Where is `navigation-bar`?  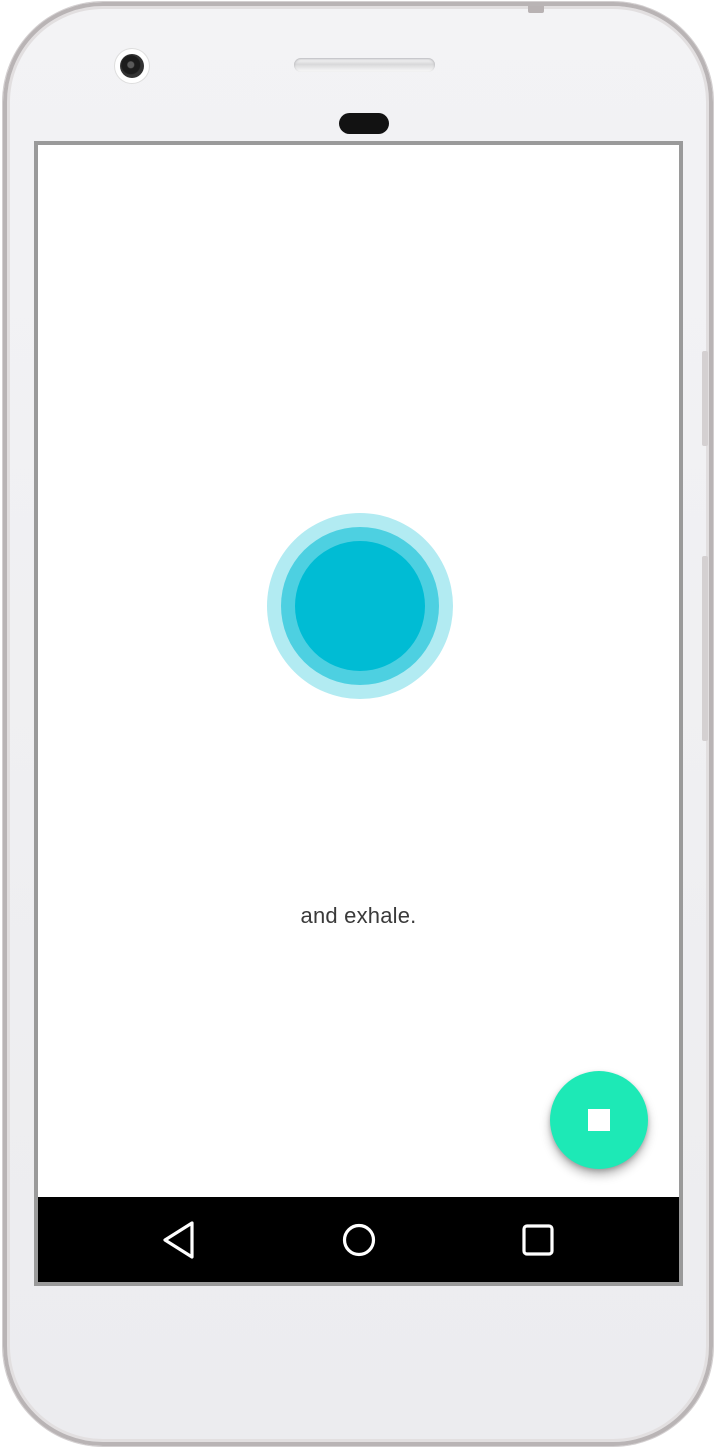 navigation-bar is located at coordinates (358, 1239).